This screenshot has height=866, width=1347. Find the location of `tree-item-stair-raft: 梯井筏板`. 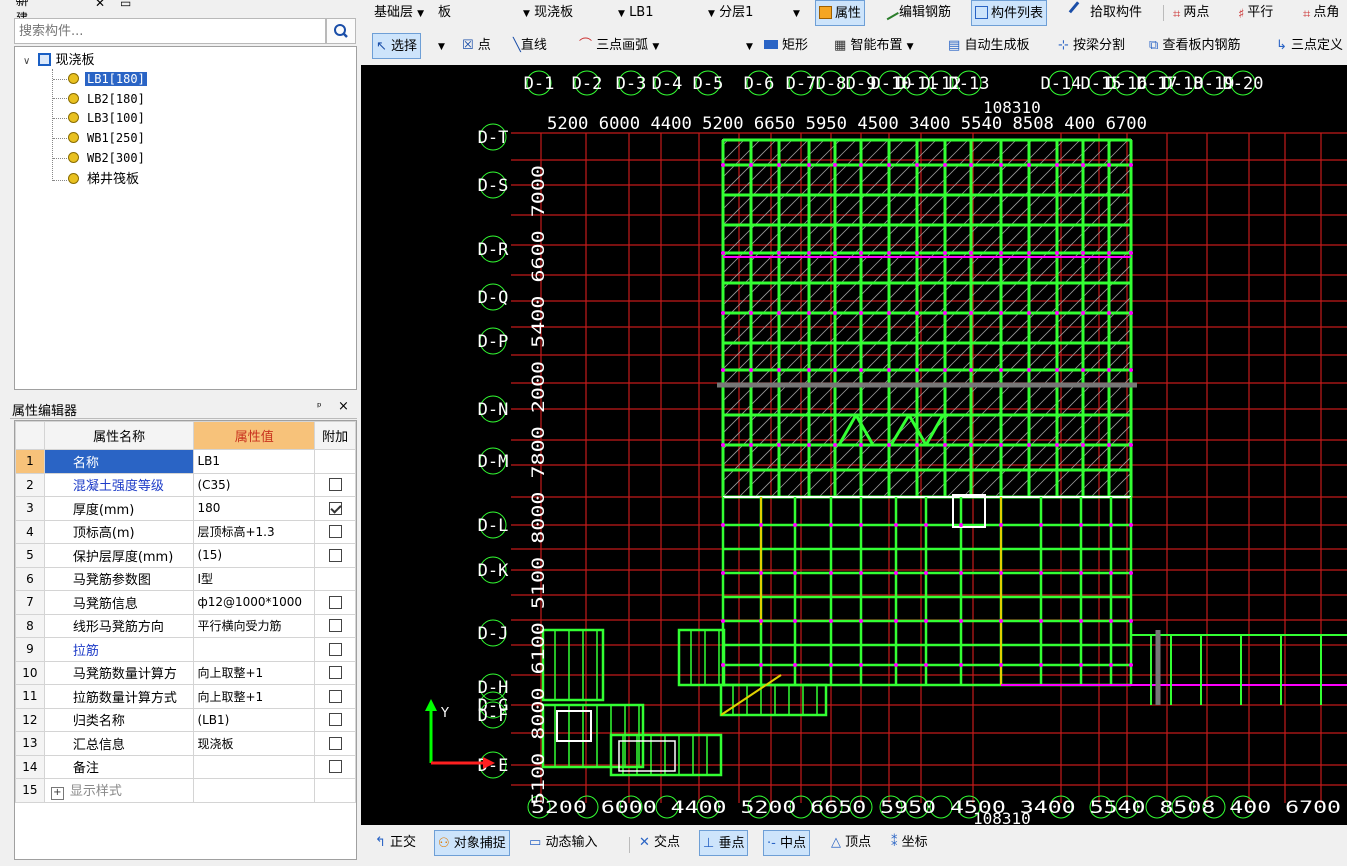

tree-item-stair-raft: 梯井筏板 is located at coordinates (104, 179).